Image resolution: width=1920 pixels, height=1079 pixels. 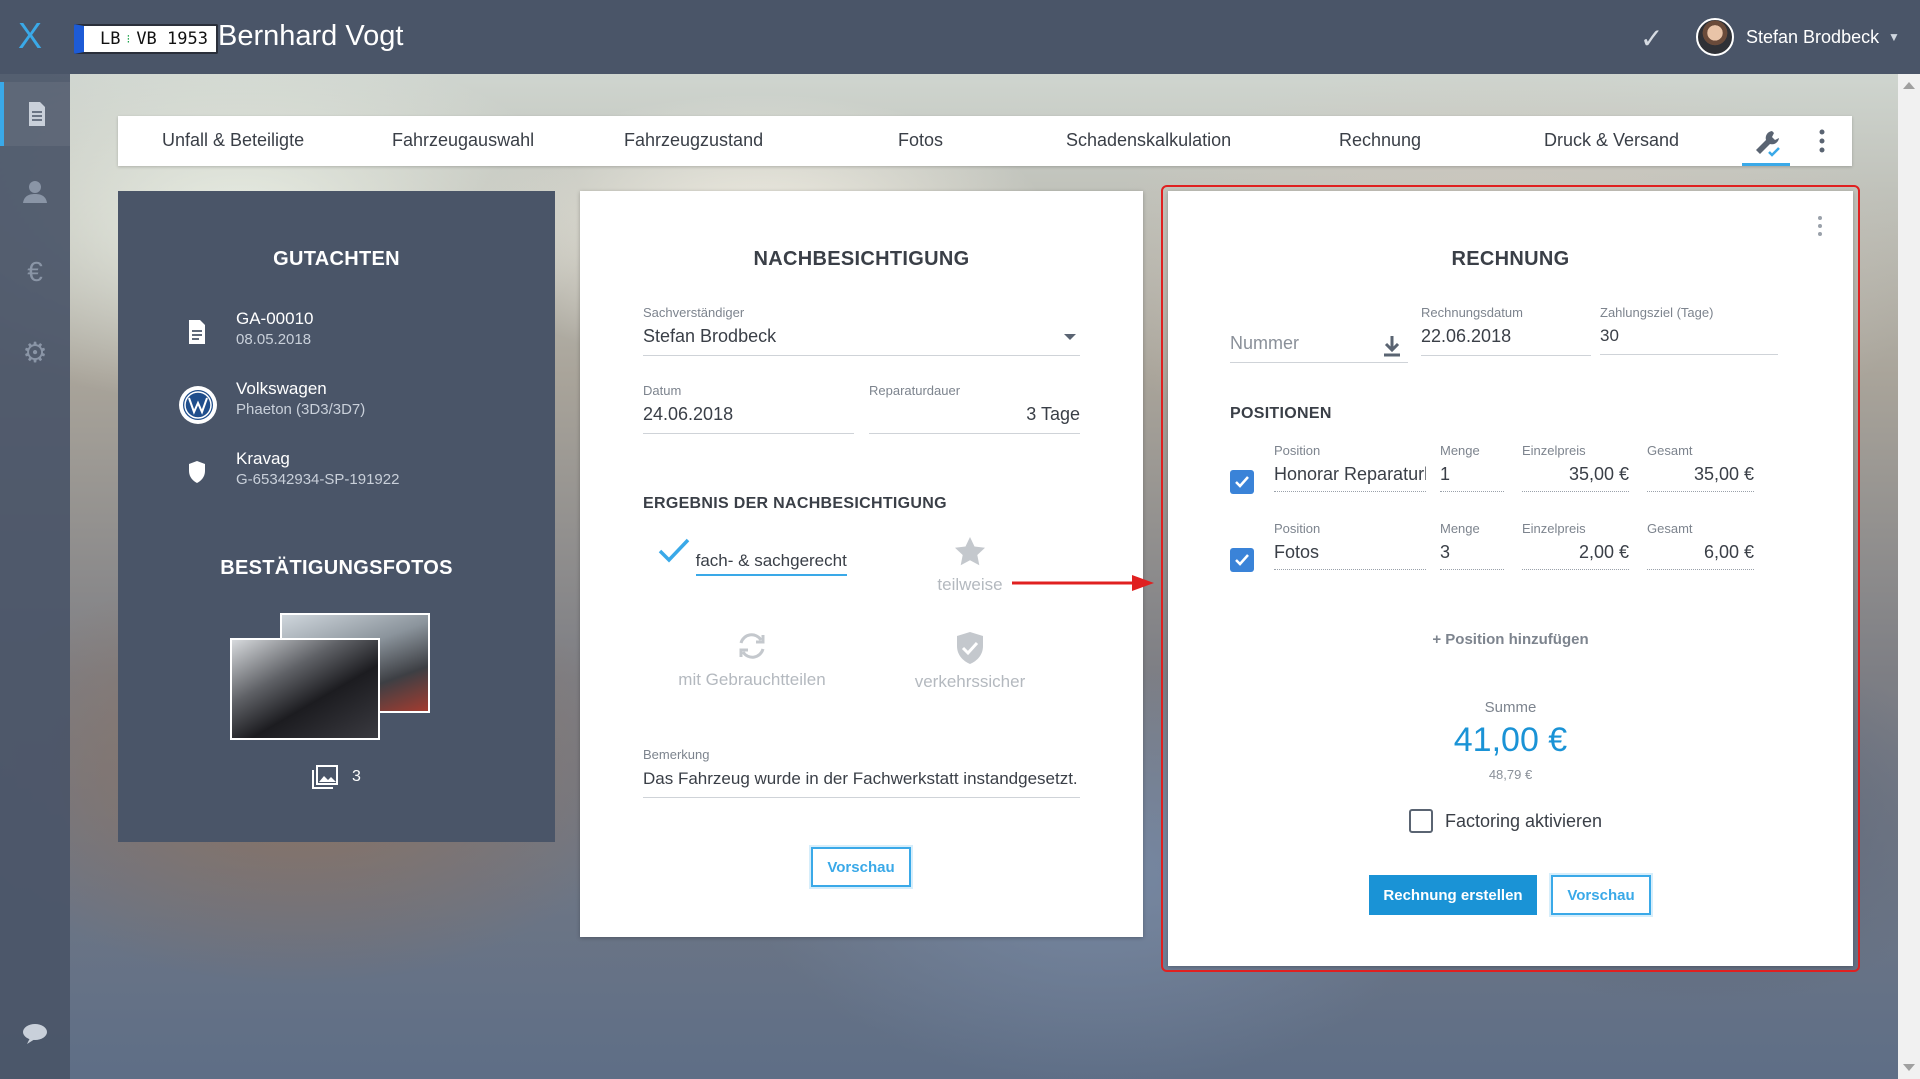 I want to click on reparaturdauer-label: Reparaturdauer, so click(x=915, y=390).